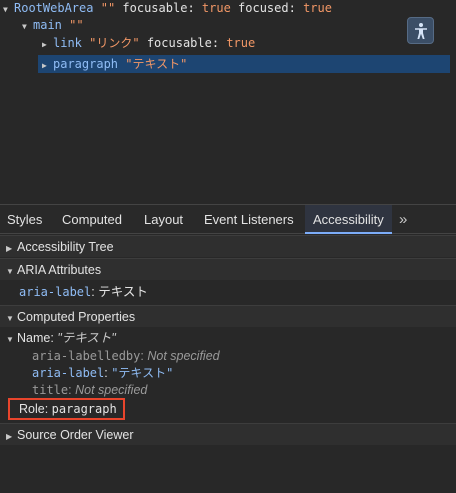 This screenshot has height=493, width=456. What do you see at coordinates (228, 246) in the screenshot?
I see `section-accessibility-tree: ▶ Accessibility Tree` at bounding box center [228, 246].